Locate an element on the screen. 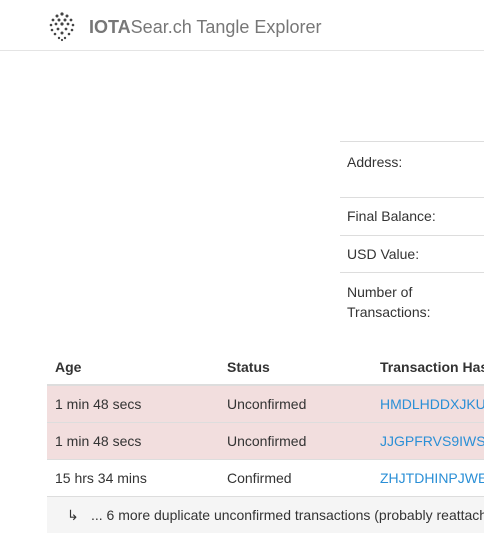 Image resolution: width=484 pixels, height=541 pixels. tx-hash-link: ZHJTDHINPJWE is located at coordinates (432, 478).